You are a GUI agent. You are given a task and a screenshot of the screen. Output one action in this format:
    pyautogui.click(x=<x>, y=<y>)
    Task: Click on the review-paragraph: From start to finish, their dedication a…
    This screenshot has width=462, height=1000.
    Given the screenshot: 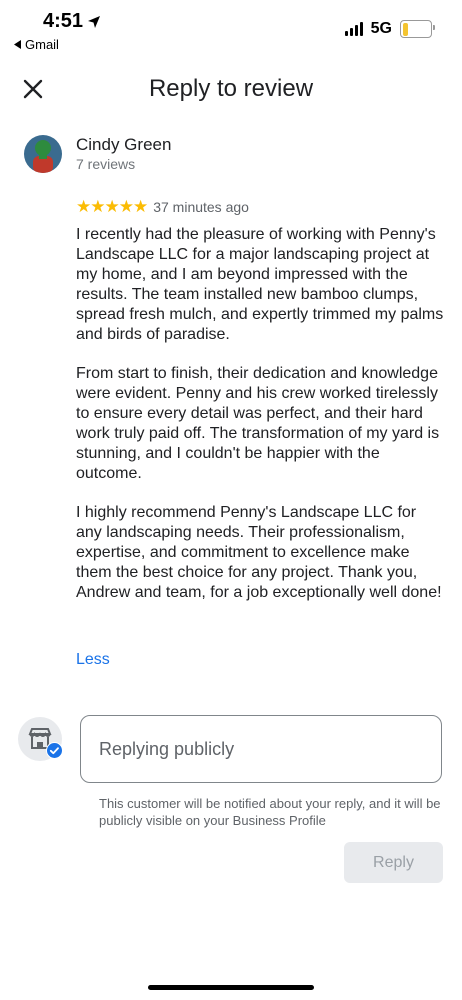 What is the action you would take?
    pyautogui.click(x=258, y=423)
    